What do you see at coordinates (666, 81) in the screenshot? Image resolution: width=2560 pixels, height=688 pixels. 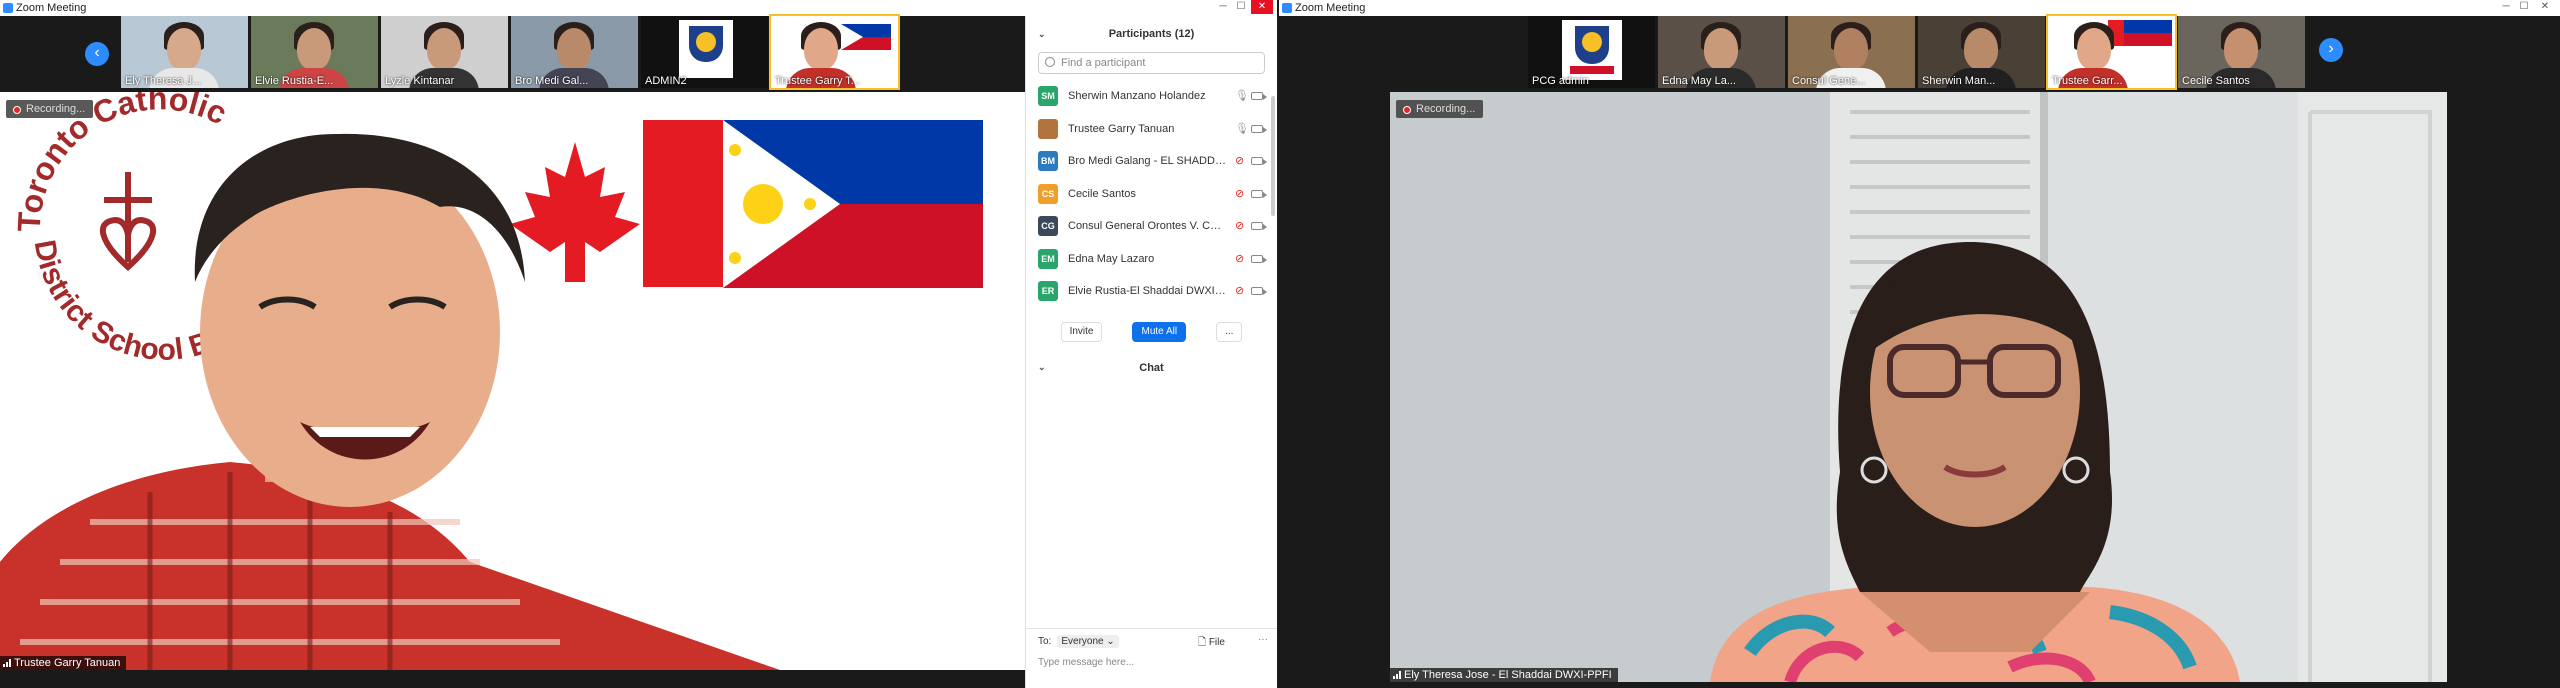 I see `thumbnail-name: ADMIN2` at bounding box center [666, 81].